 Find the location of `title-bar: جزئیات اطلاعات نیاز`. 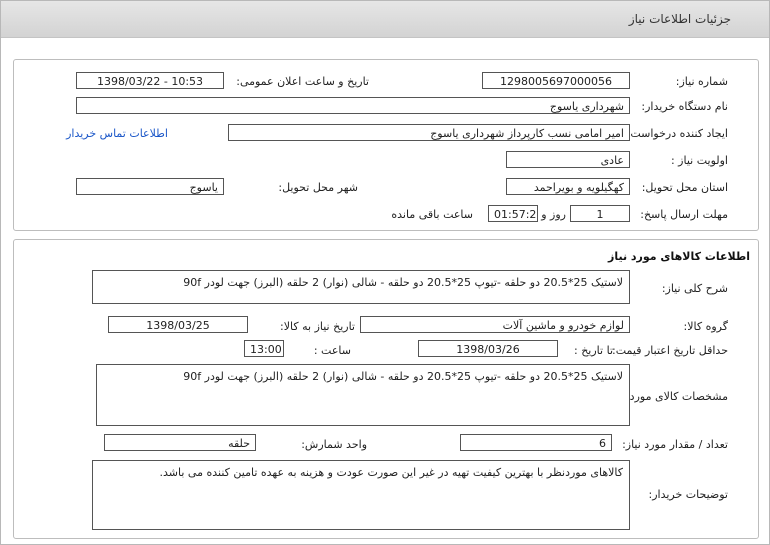

title-bar: جزئیات اطلاعات نیاز is located at coordinates (385, 19).